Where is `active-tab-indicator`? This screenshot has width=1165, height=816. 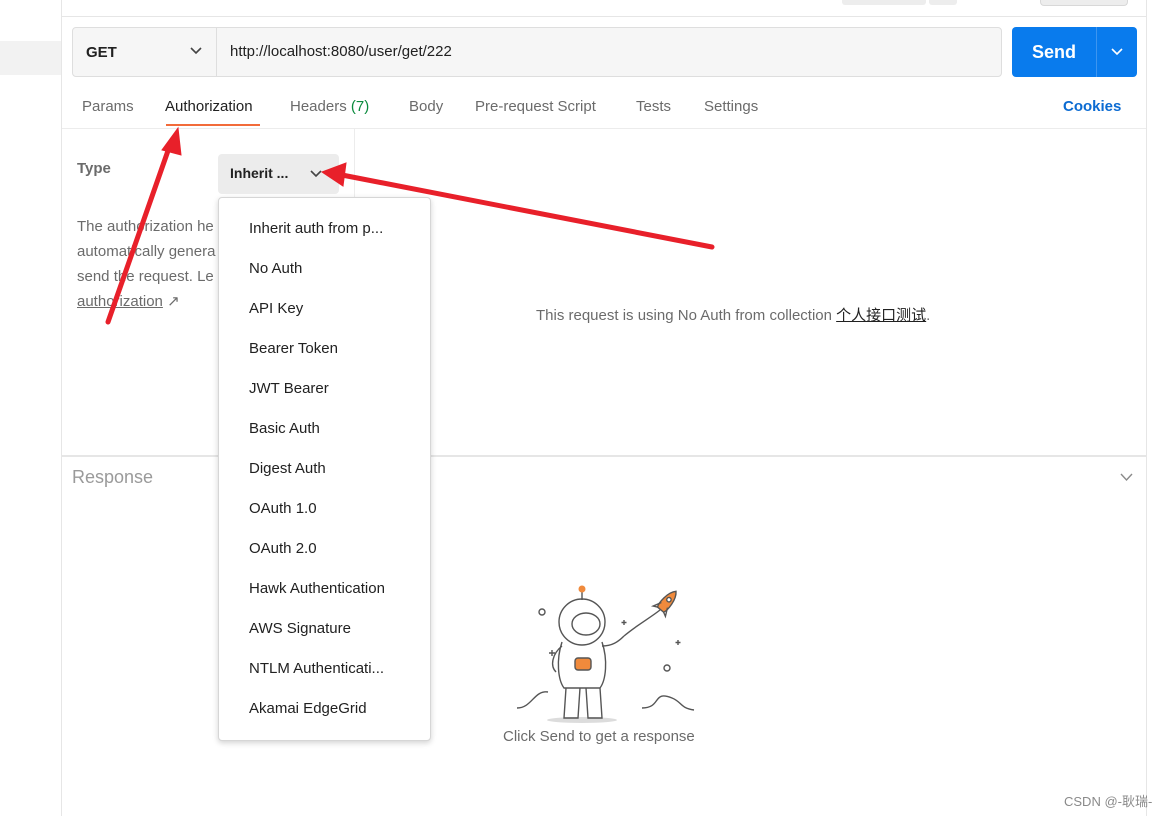 active-tab-indicator is located at coordinates (213, 125).